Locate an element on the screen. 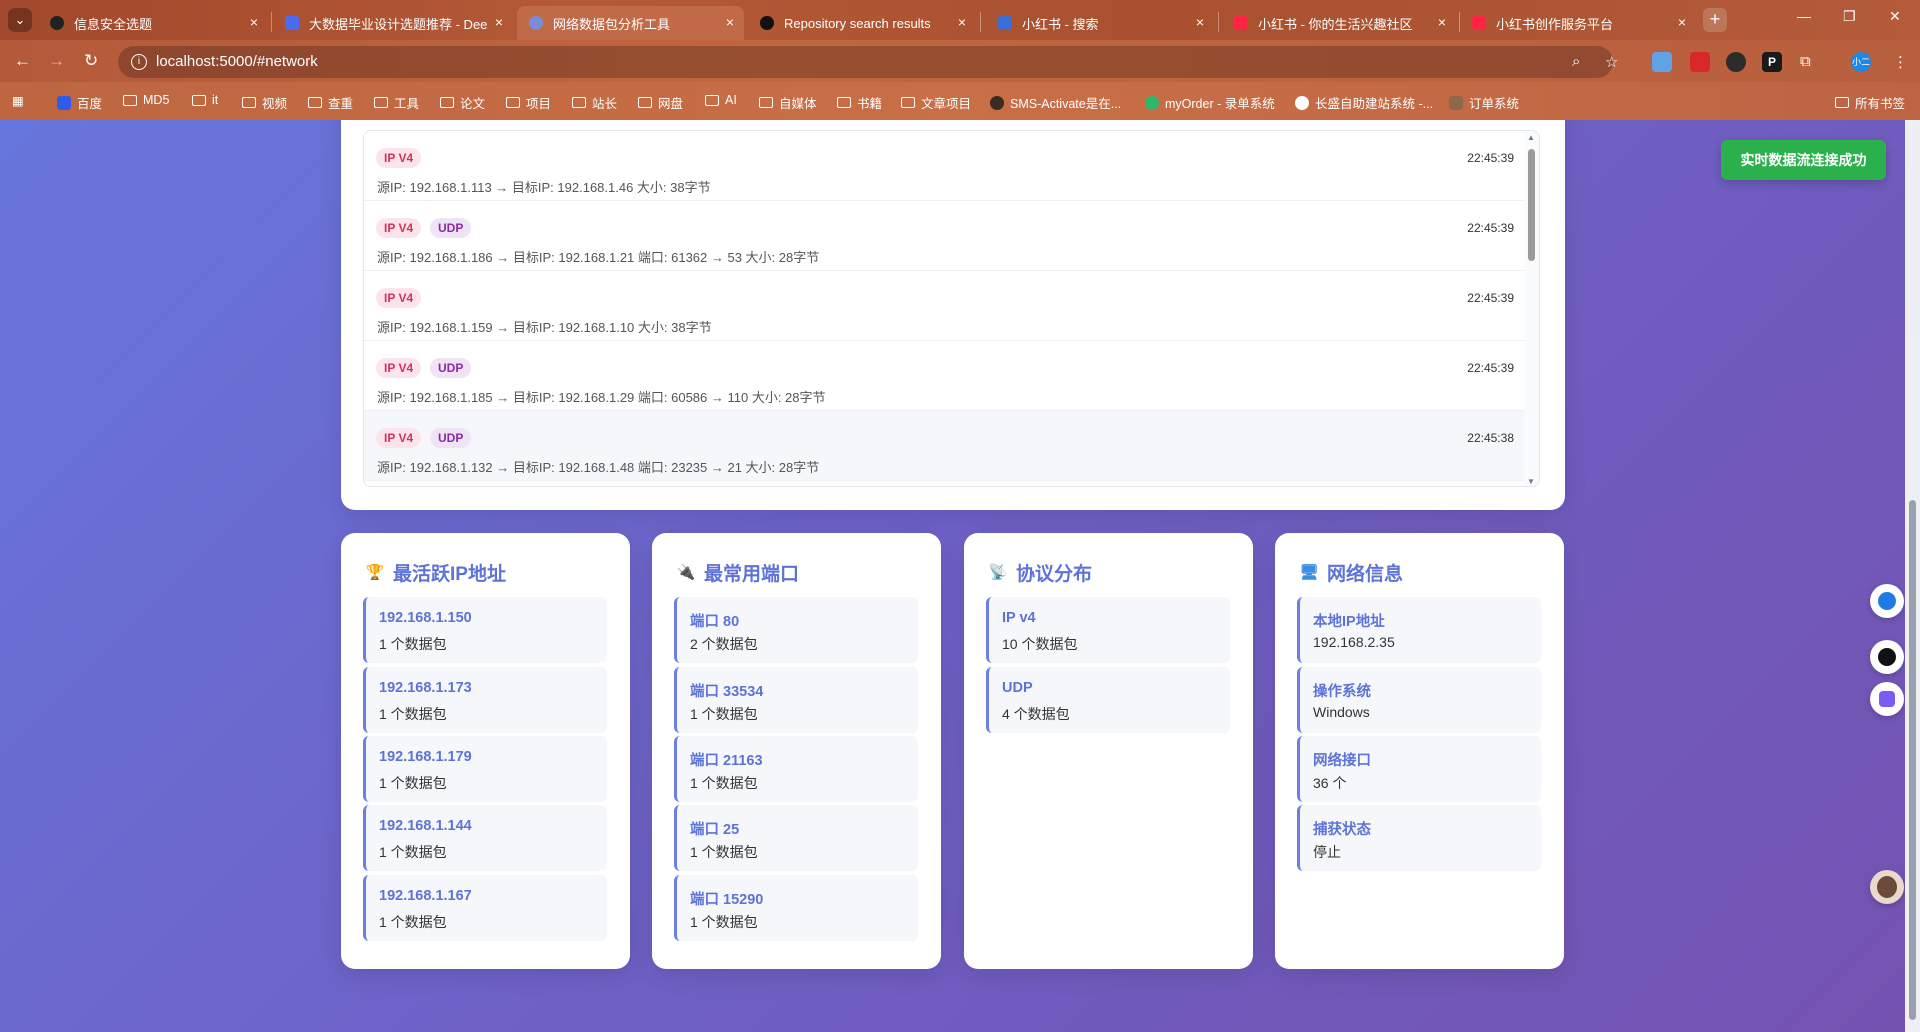  reload-icon: ↻ is located at coordinates (91, 61).